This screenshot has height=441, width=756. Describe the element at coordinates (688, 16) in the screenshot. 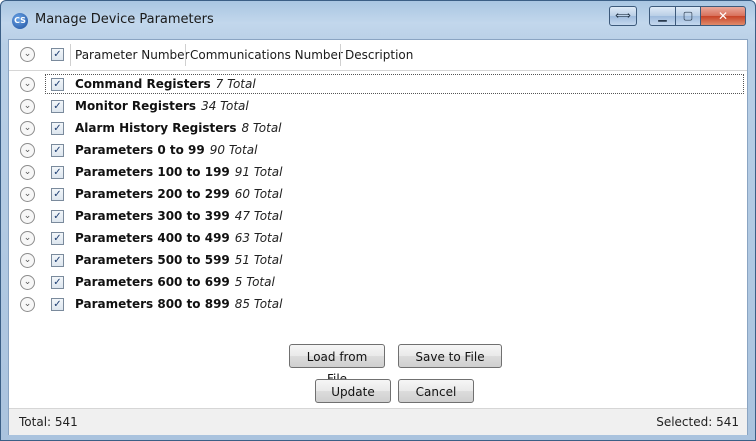

I see `maximize-button: ▢` at that location.